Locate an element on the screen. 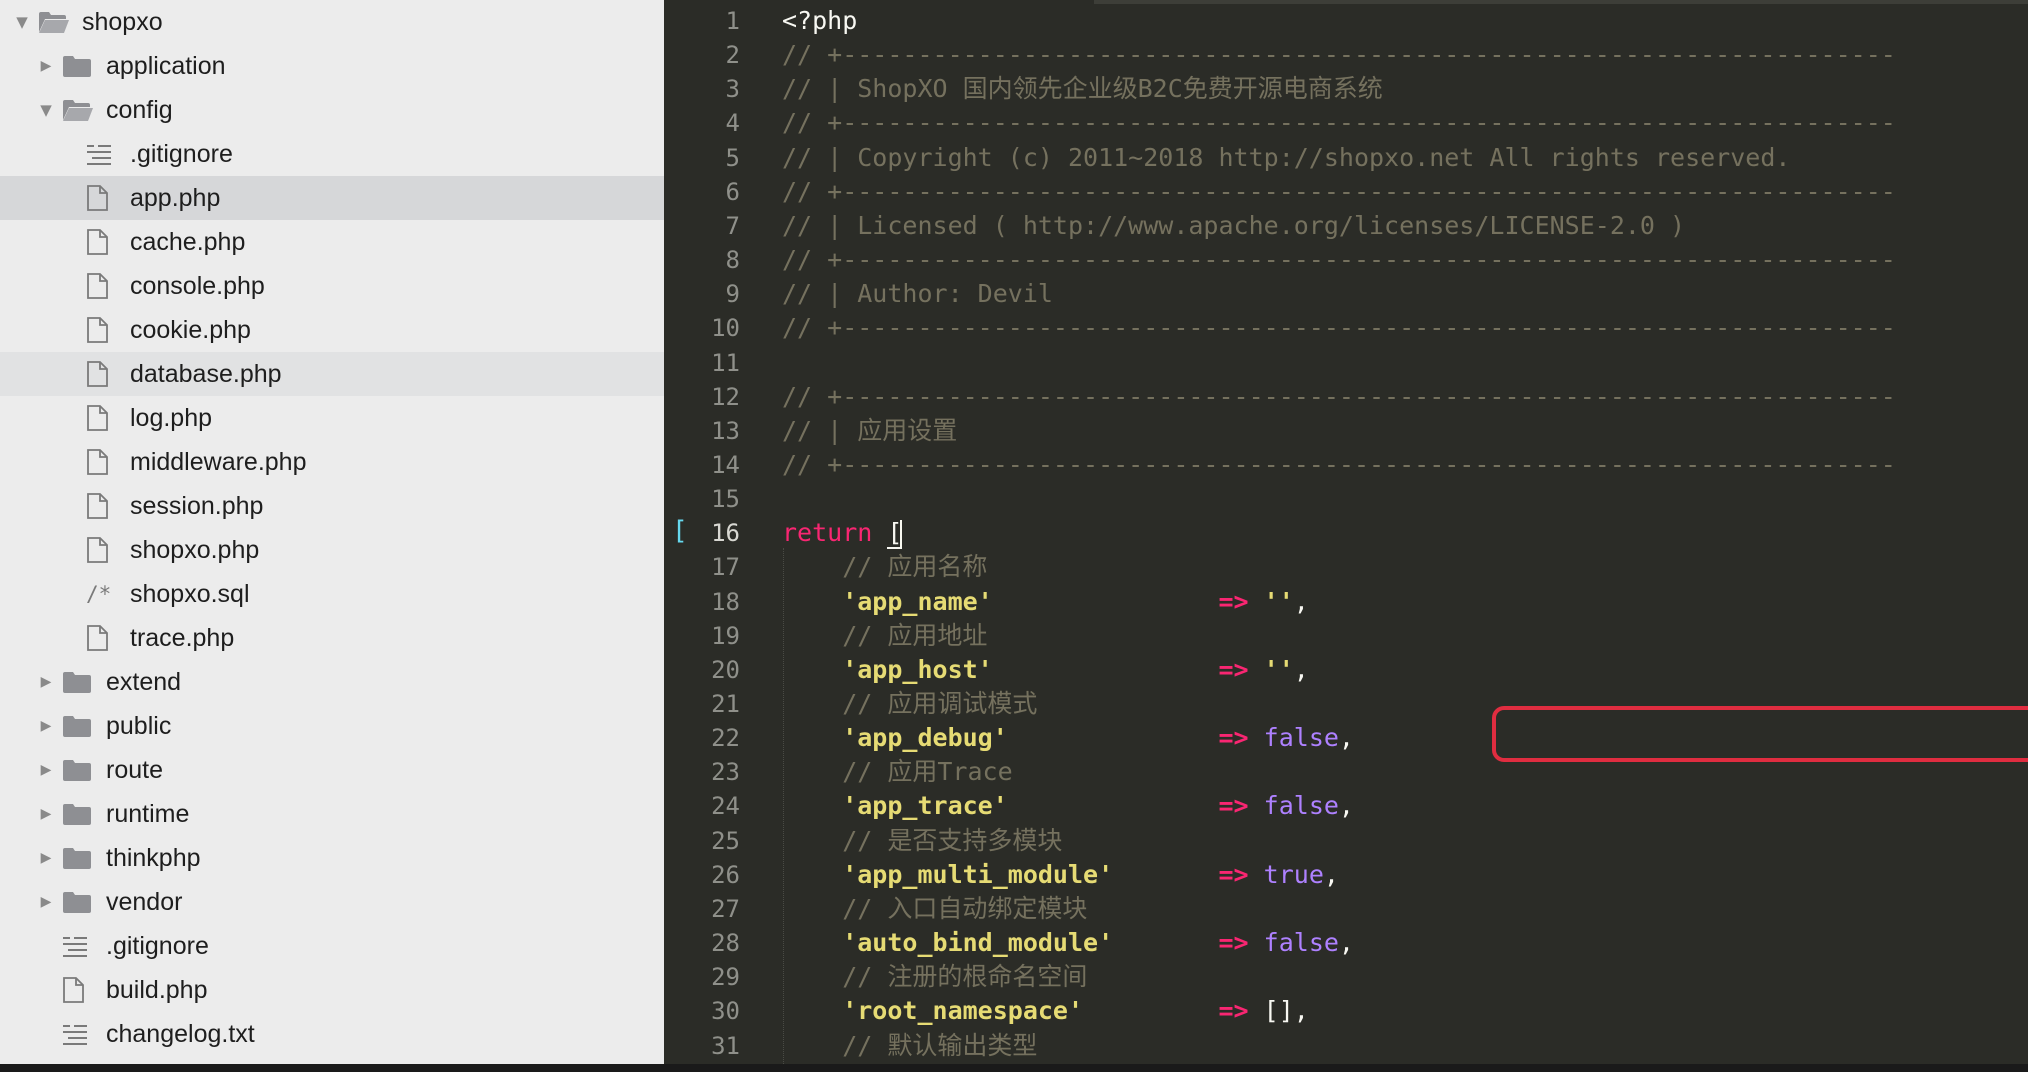  code-line: 'auto_bind_module' => false, is located at coordinates (1068, 943).